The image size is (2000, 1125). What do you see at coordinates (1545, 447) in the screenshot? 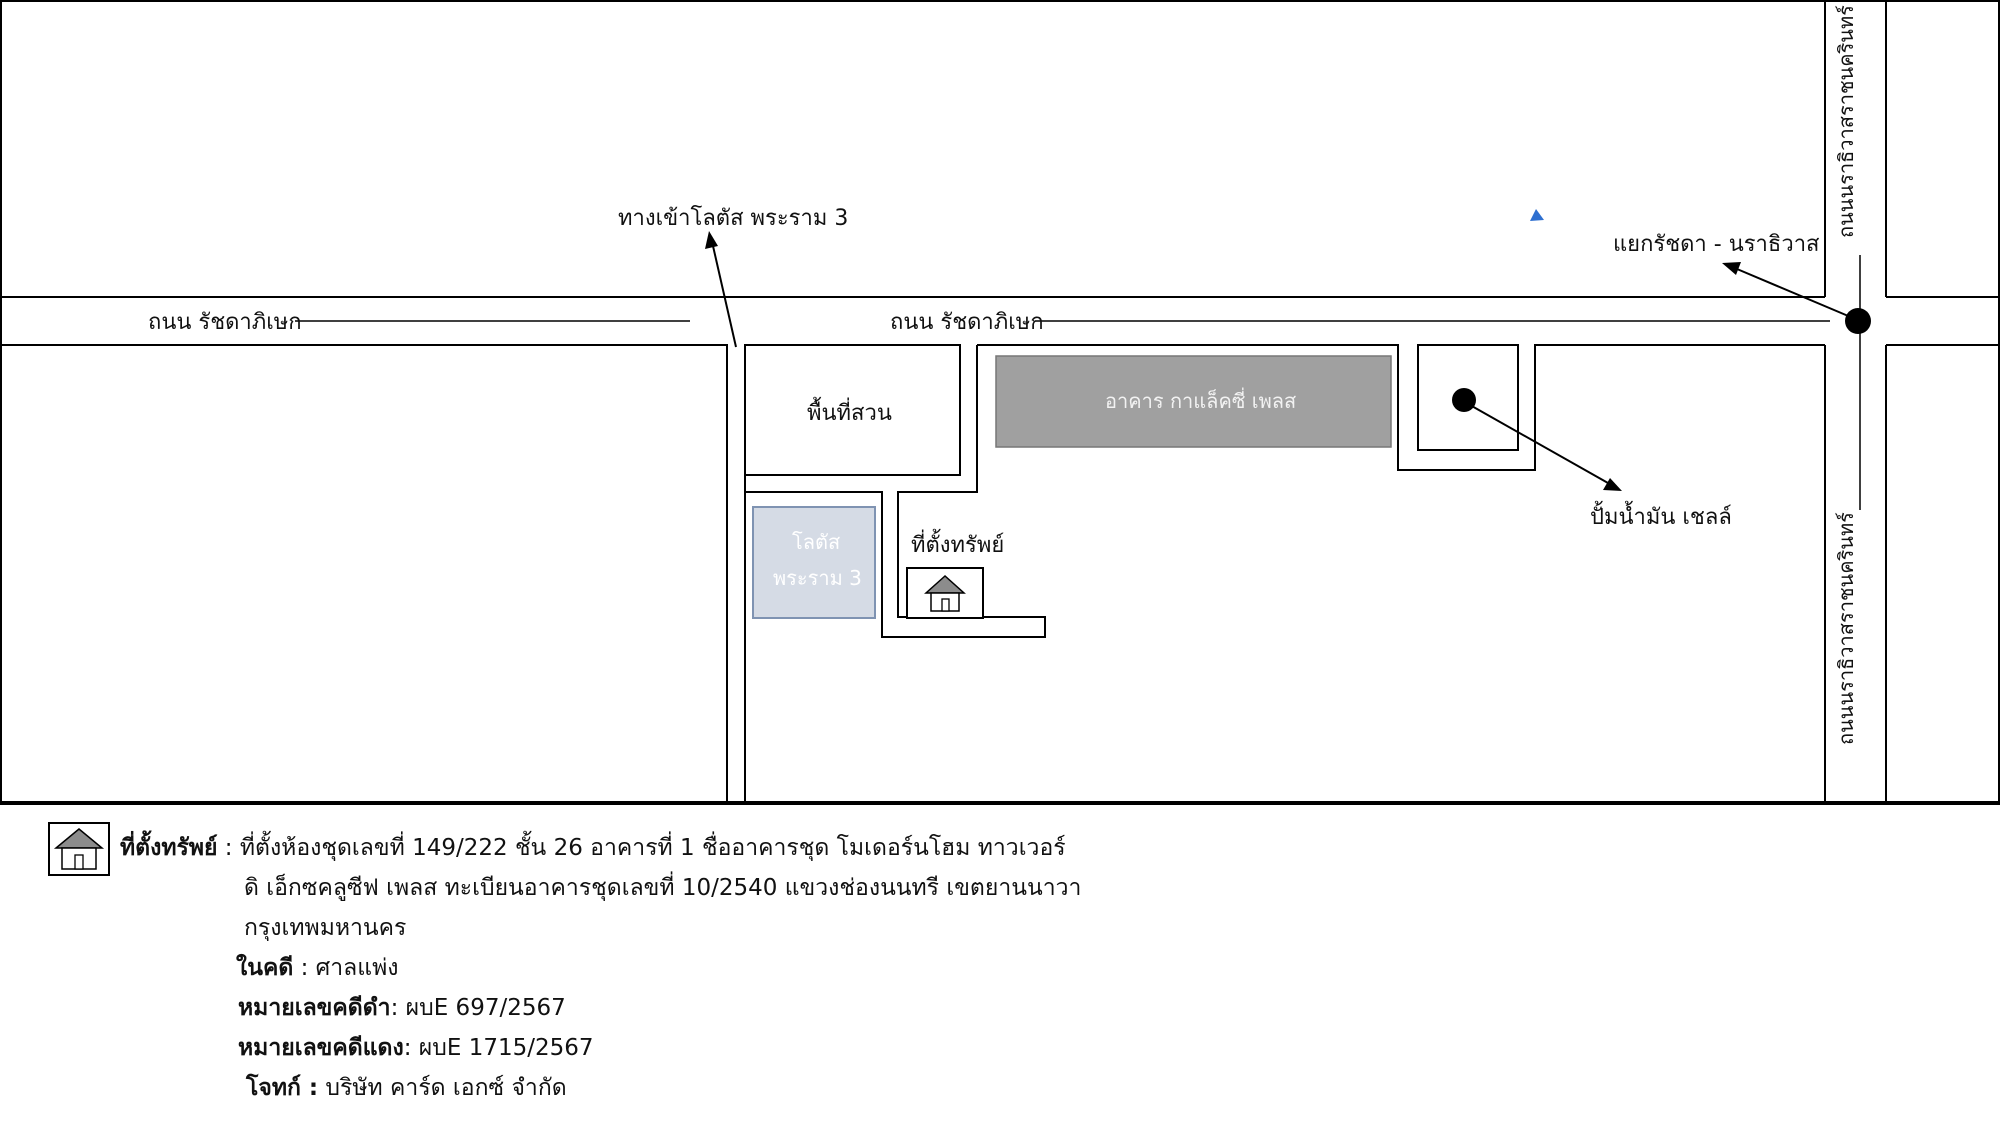
I see `shell-station-arrow` at bounding box center [1545, 447].